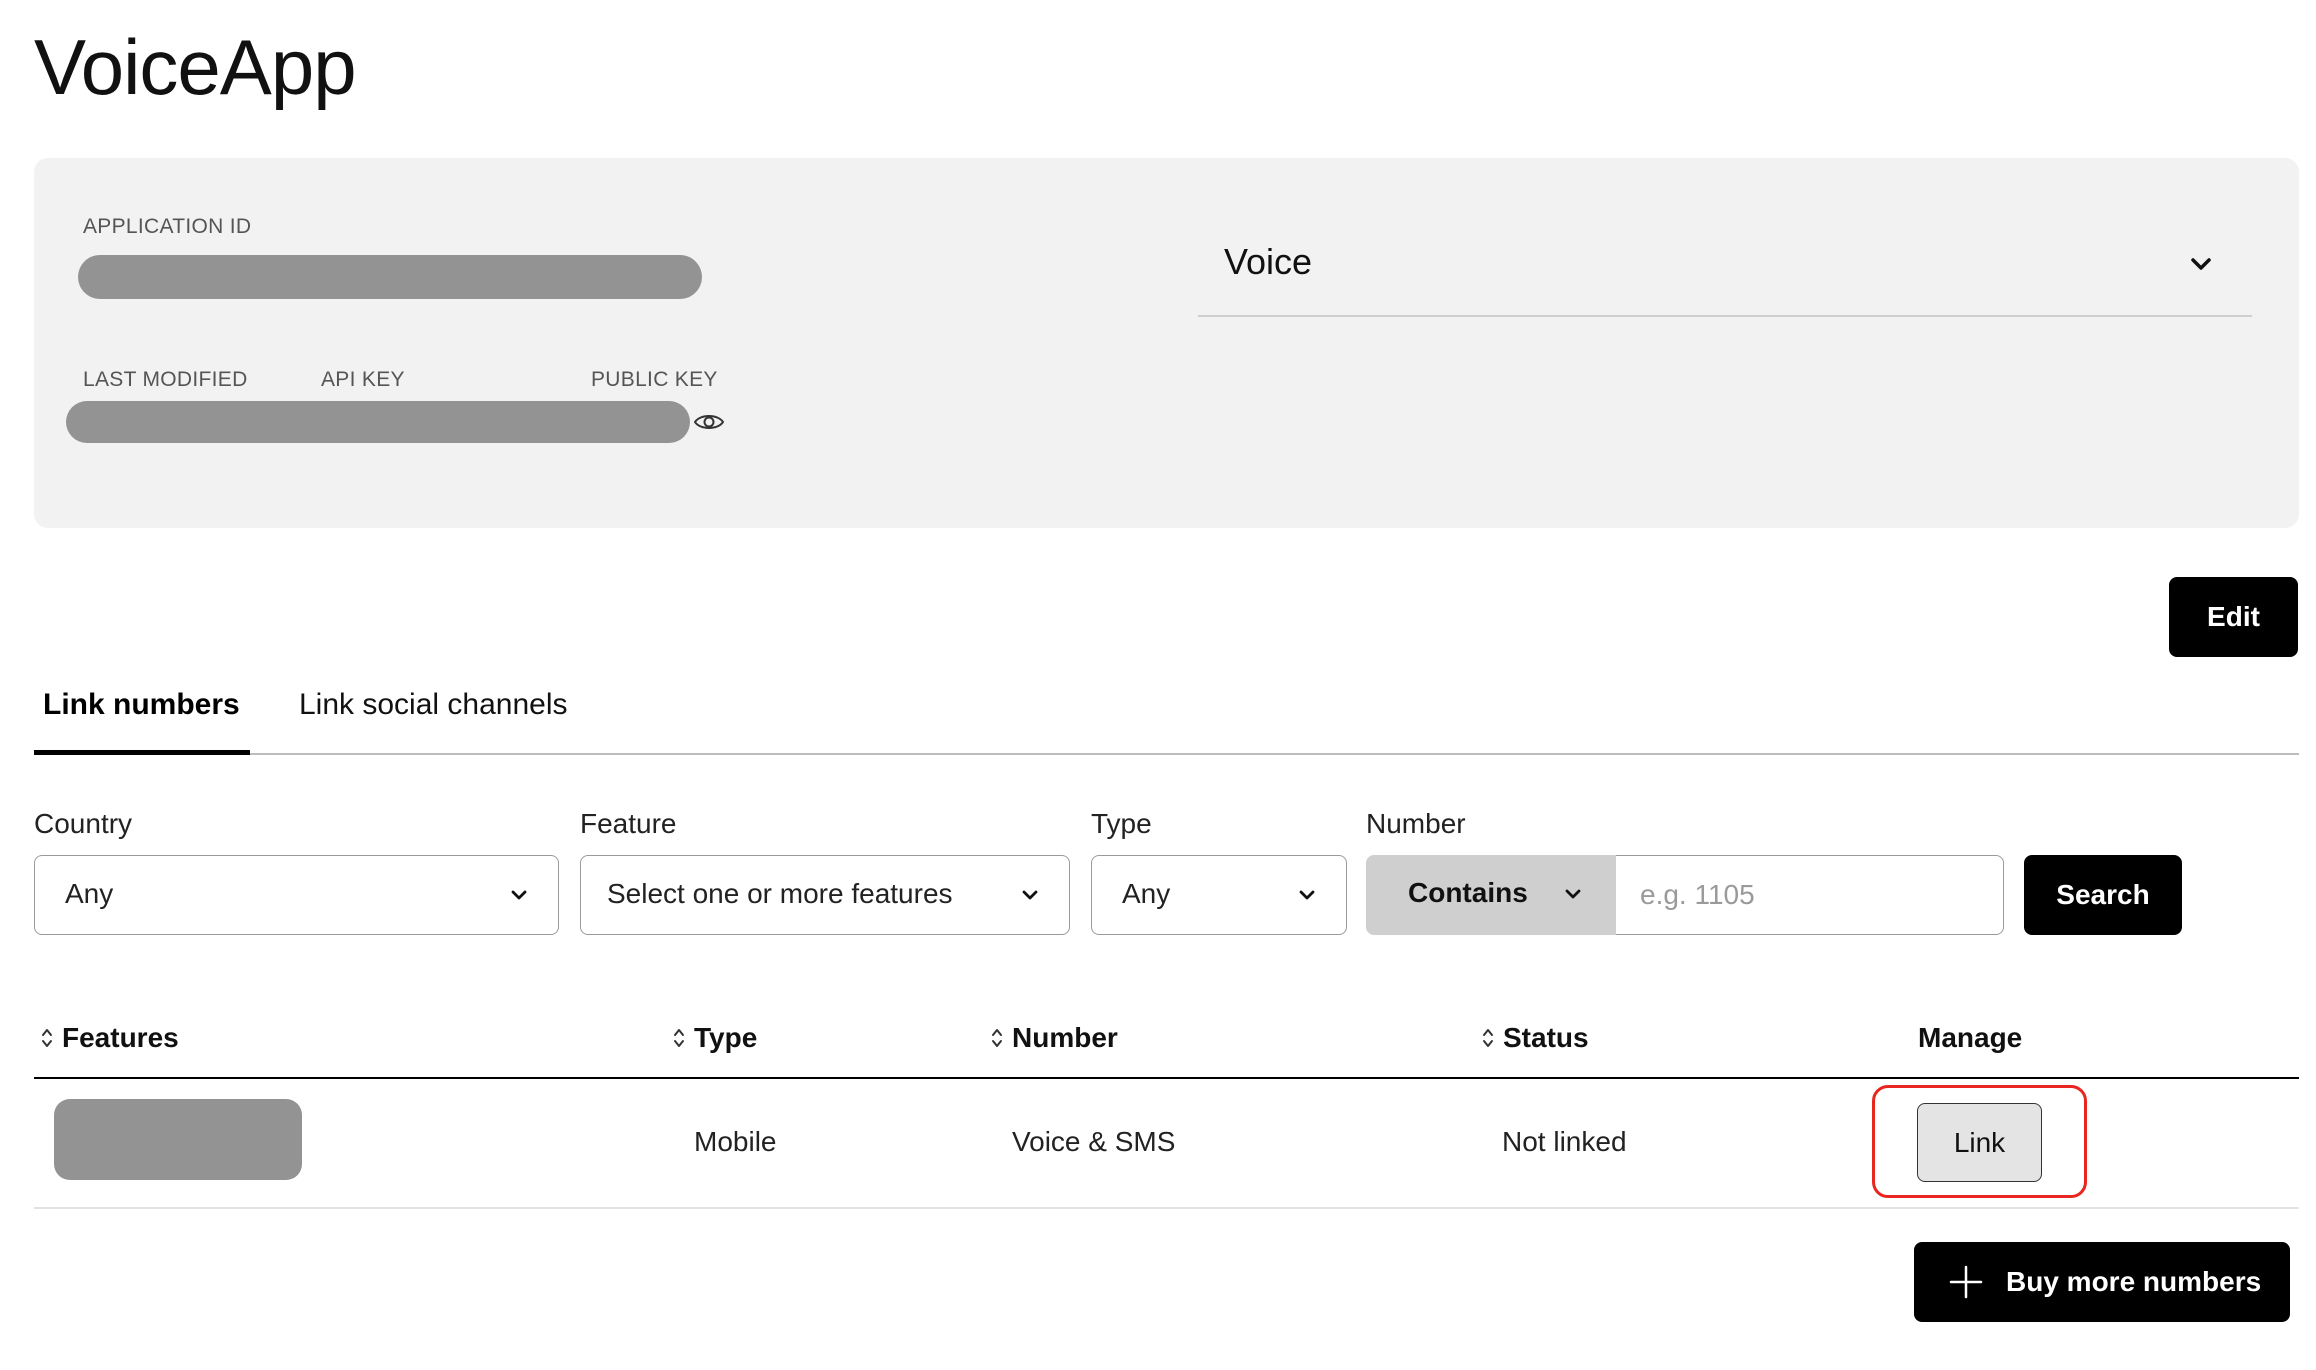 The width and height of the screenshot is (2316, 1370). What do you see at coordinates (1966, 1282) in the screenshot?
I see `plus-icon` at bounding box center [1966, 1282].